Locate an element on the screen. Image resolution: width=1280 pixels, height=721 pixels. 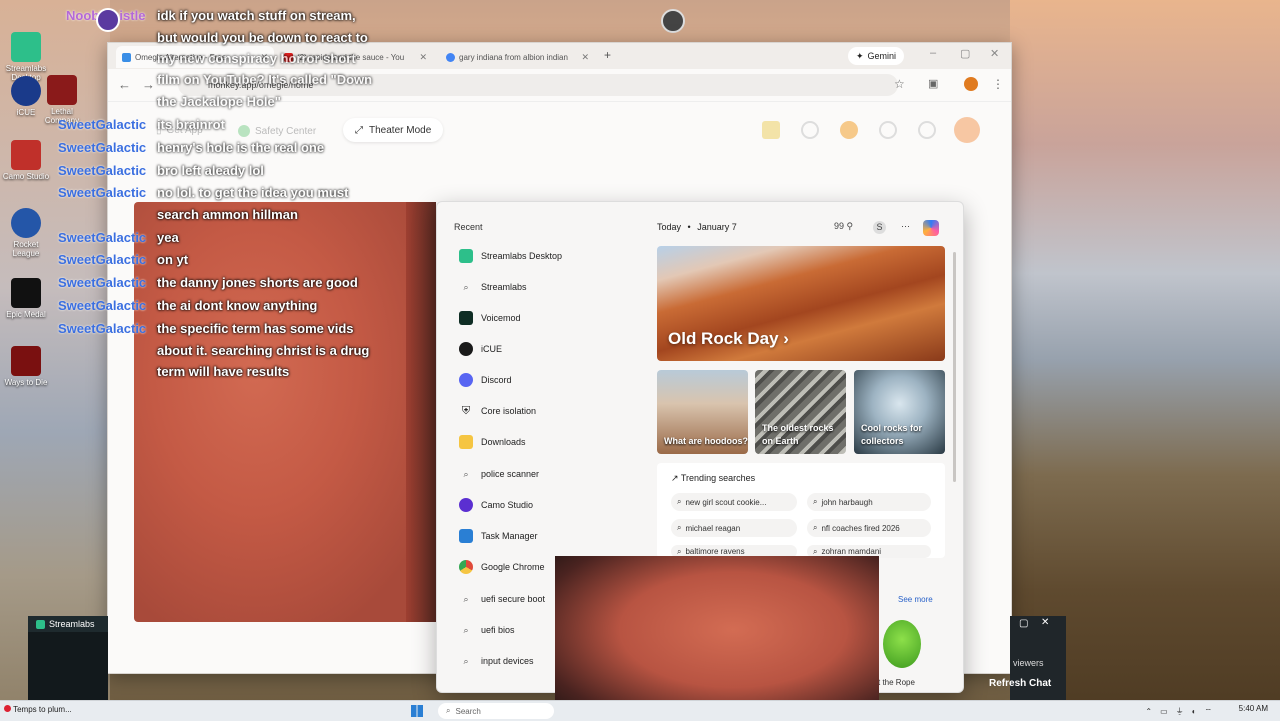
trend-pill: ⌕ michael reagan is located at coordinates (734, 528).